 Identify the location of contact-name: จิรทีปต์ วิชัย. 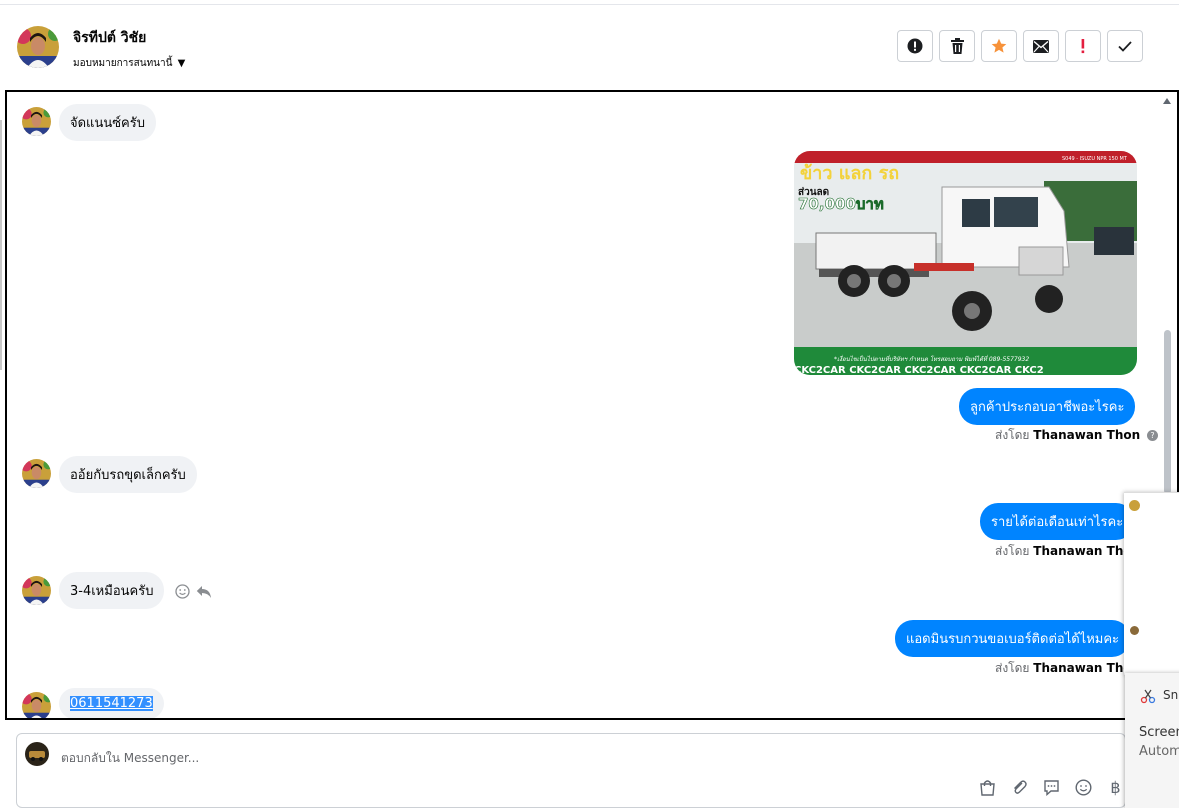
(109, 38).